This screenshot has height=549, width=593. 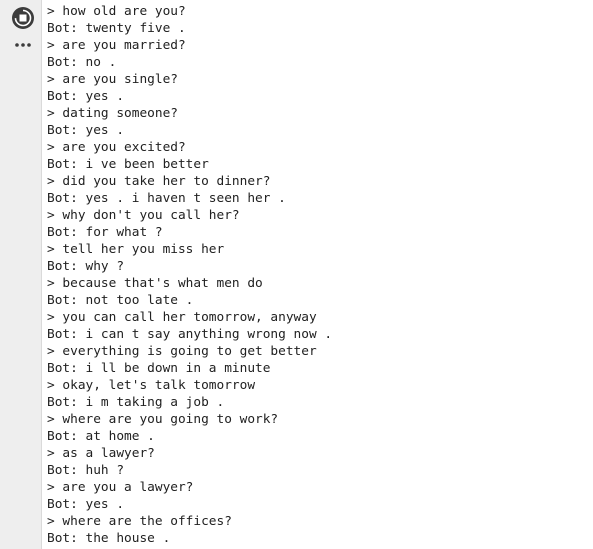 I want to click on output-line: Bot: why ?, so click(x=86, y=266).